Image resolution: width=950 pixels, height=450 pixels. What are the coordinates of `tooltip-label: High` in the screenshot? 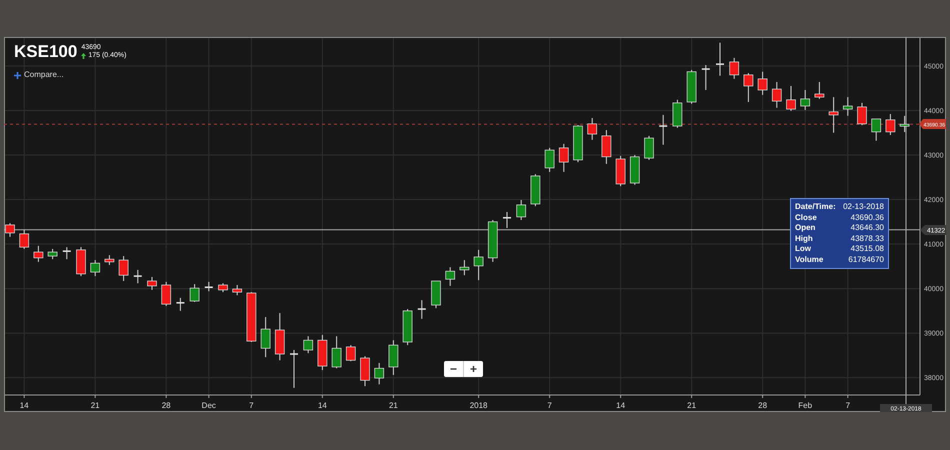 It's located at (804, 239).